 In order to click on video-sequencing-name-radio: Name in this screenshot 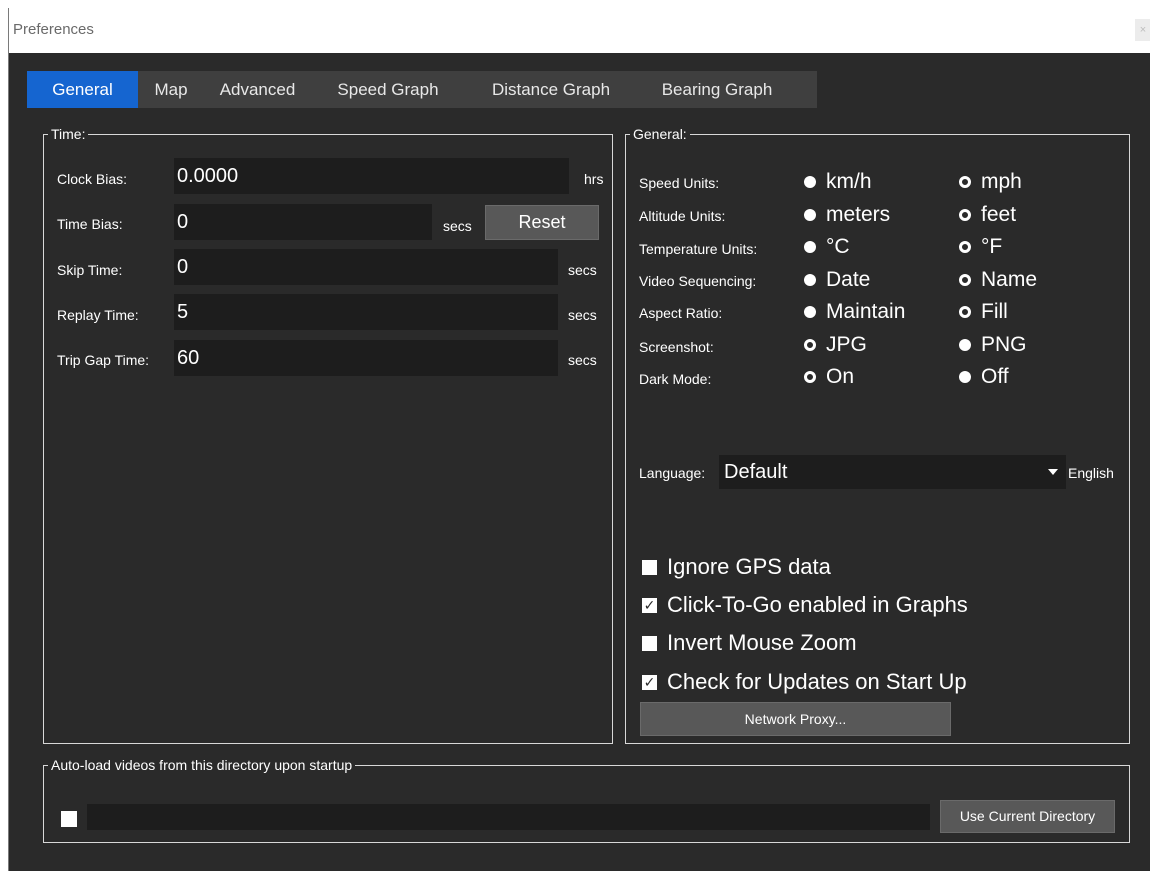, I will do `click(998, 280)`.